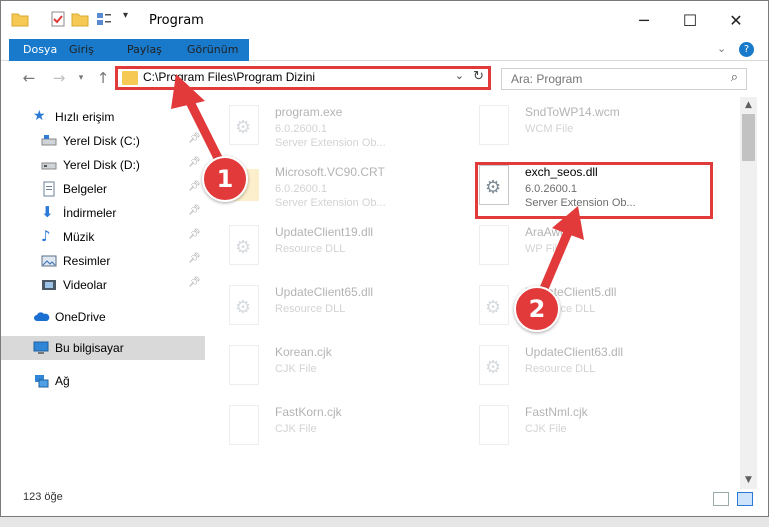 The width and height of the screenshot is (769, 527). Describe the element at coordinates (80, 19) in the screenshot. I see `new-folder-icon` at that location.